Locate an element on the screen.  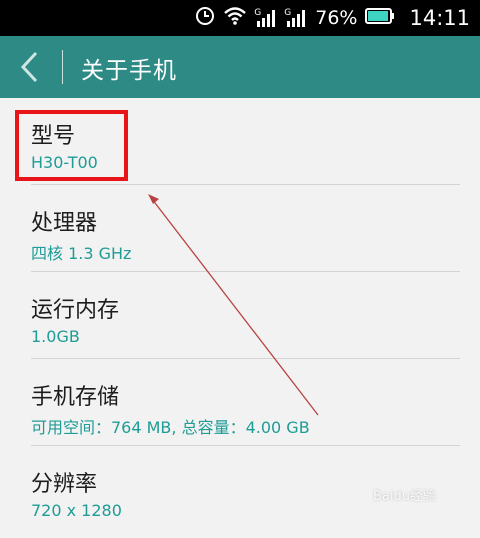
app-bar-divider is located at coordinates (62, 67).